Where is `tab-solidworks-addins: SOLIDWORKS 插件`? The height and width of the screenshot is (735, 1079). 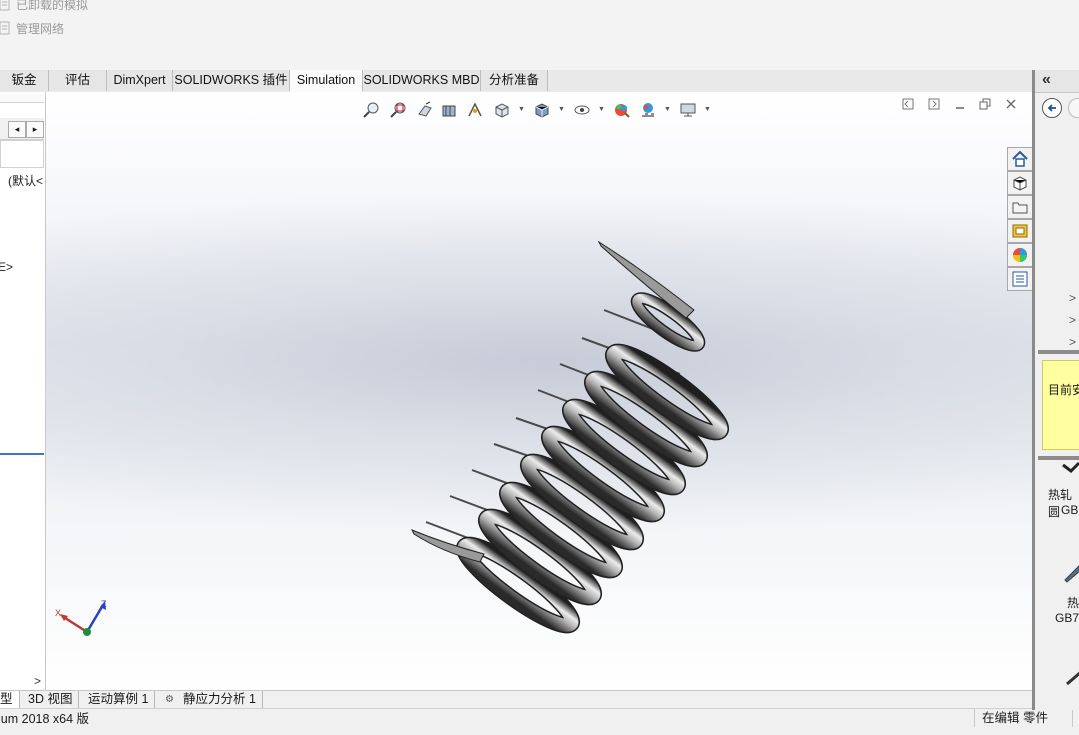 tab-solidworks-addins: SOLIDWORKS 插件 is located at coordinates (231, 80).